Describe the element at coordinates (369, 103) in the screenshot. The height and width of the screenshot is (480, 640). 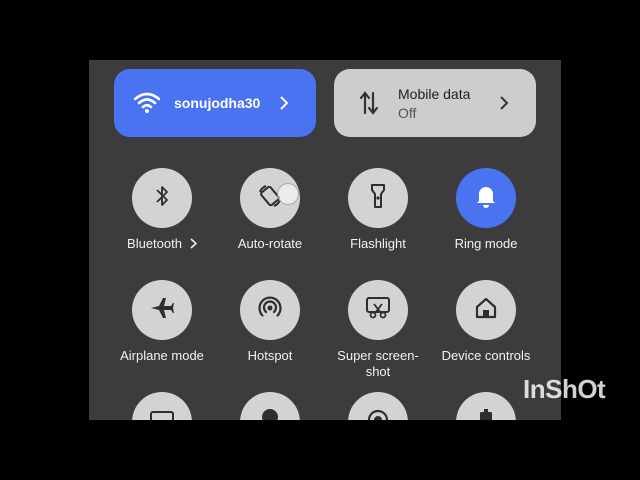
I see `mobile-data-arrows-icon` at that location.